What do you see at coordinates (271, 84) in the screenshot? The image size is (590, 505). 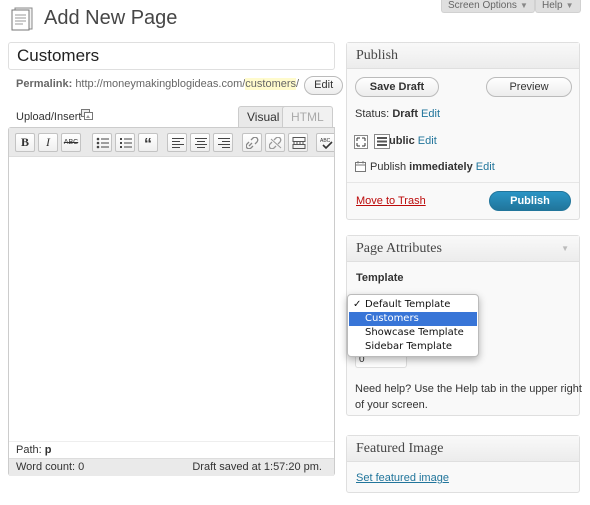 I see `permalink-slug: customers` at bounding box center [271, 84].